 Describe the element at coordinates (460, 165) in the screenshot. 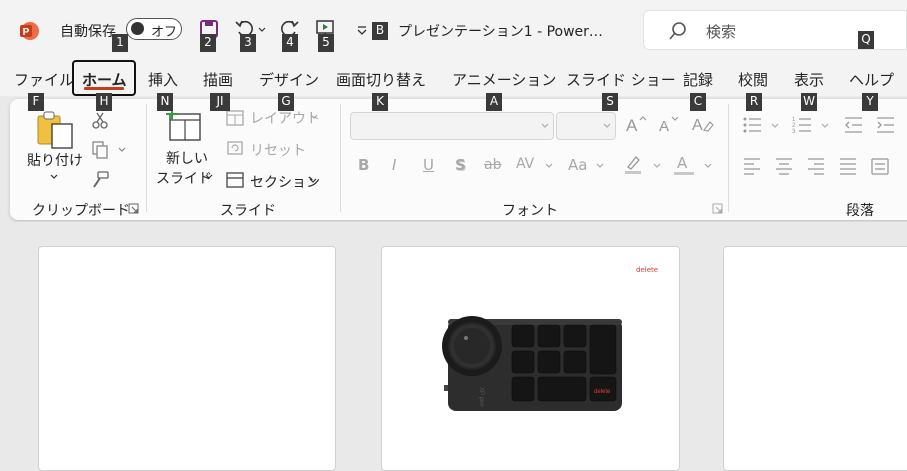

I see `text-shadow-button: S` at that location.